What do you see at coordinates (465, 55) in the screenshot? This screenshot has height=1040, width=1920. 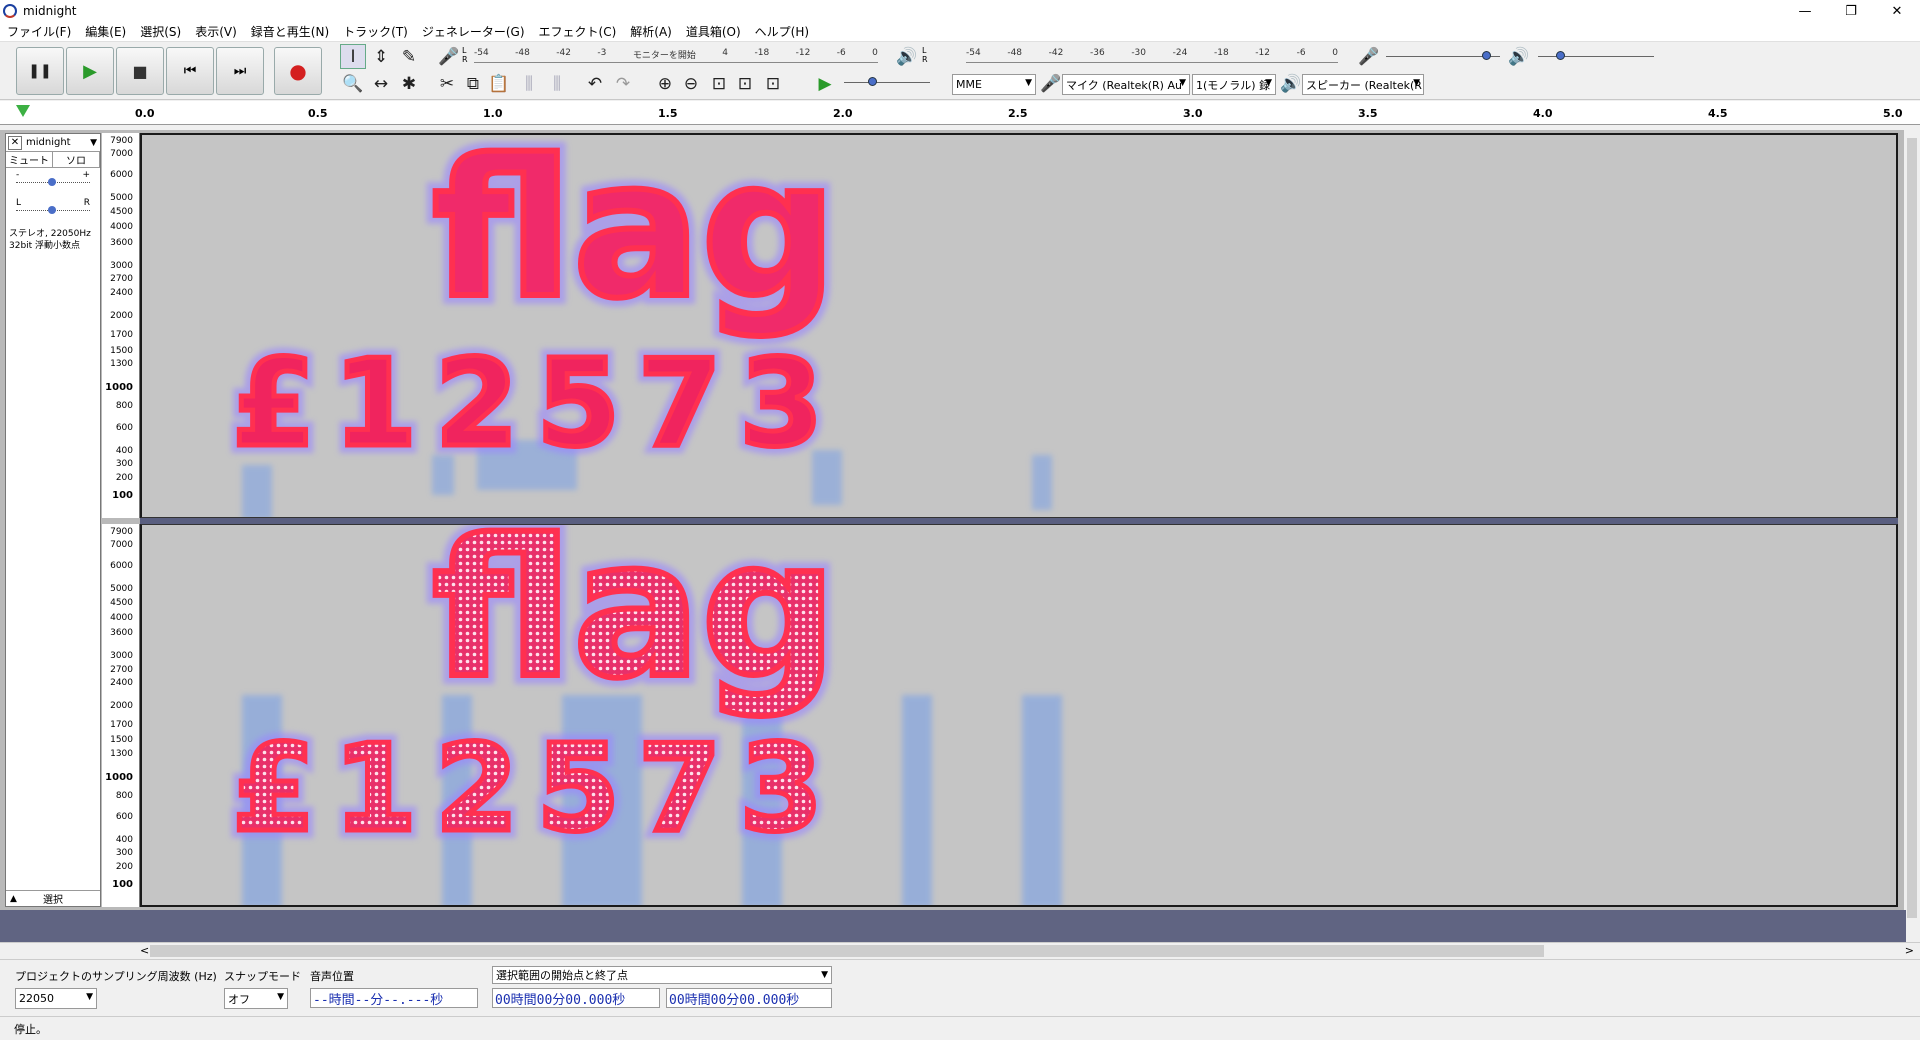 I see `record-meter-lr: L R` at bounding box center [465, 55].